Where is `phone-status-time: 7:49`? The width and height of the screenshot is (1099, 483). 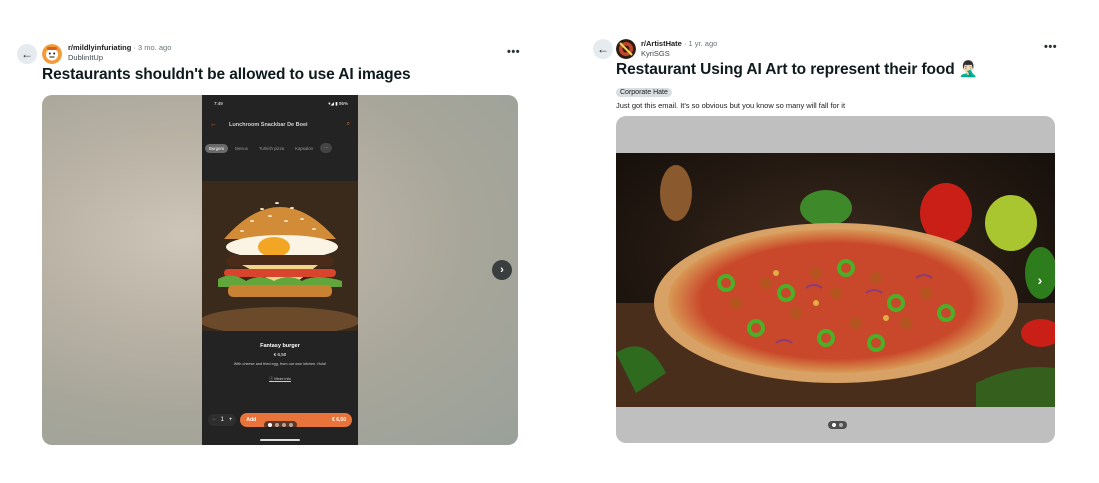
phone-status-time: 7:49 is located at coordinates (218, 103).